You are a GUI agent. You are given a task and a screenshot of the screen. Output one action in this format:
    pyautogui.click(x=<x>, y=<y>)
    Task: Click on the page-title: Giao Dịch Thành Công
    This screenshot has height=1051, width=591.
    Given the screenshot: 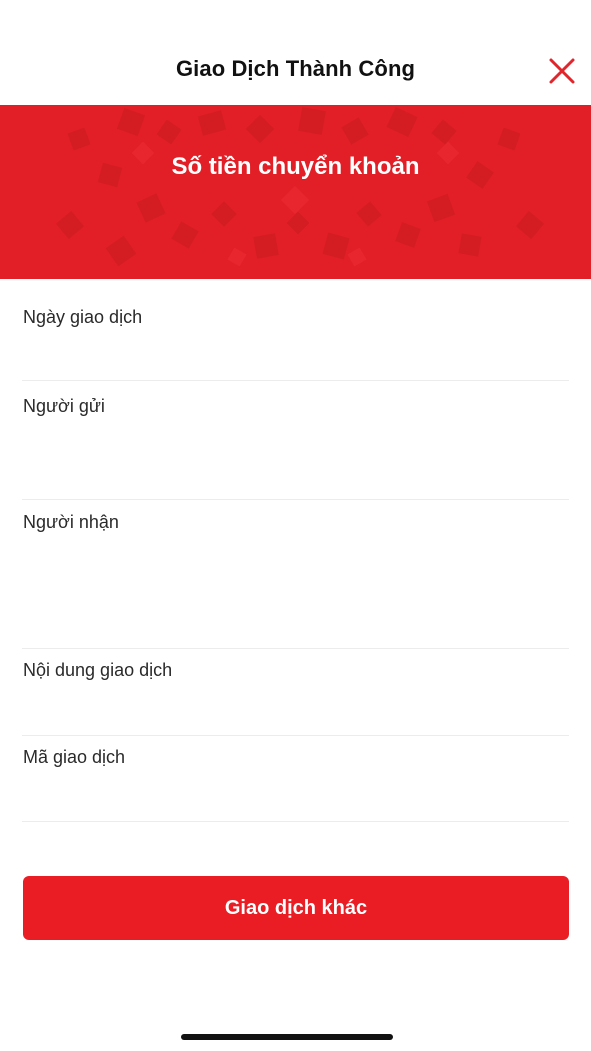 What is the action you would take?
    pyautogui.click(x=295, y=68)
    